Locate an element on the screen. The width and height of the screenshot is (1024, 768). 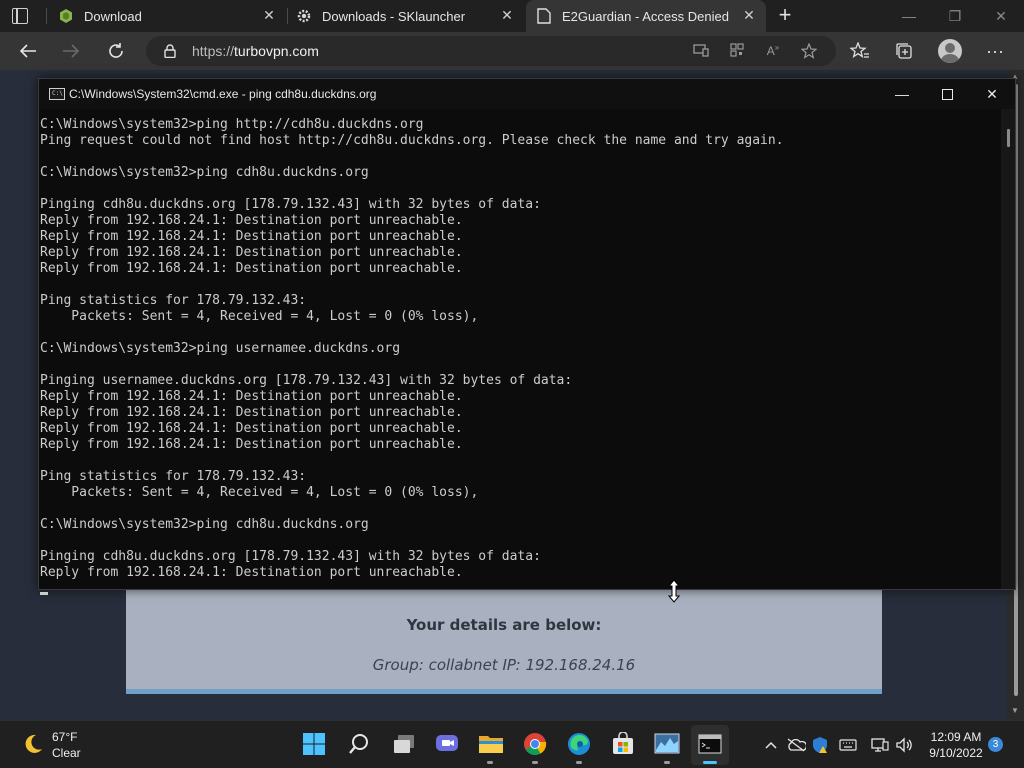
more-options-icon: ··· is located at coordinates (995, 51).